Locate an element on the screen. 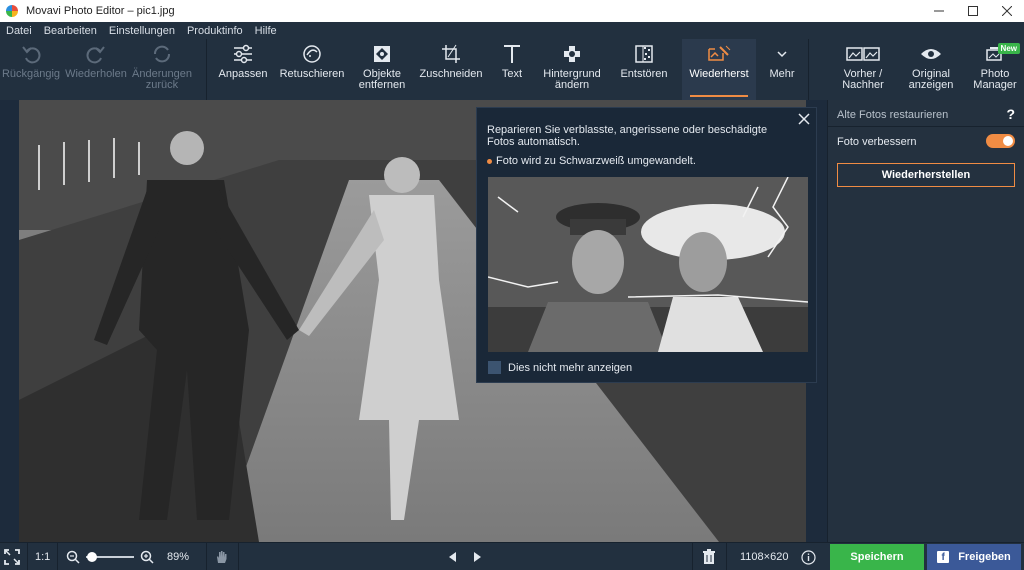 Image resolution: width=1024 pixels, height=570 pixels. remove-objects-button: Objekte entfernen is located at coordinates (382, 69).